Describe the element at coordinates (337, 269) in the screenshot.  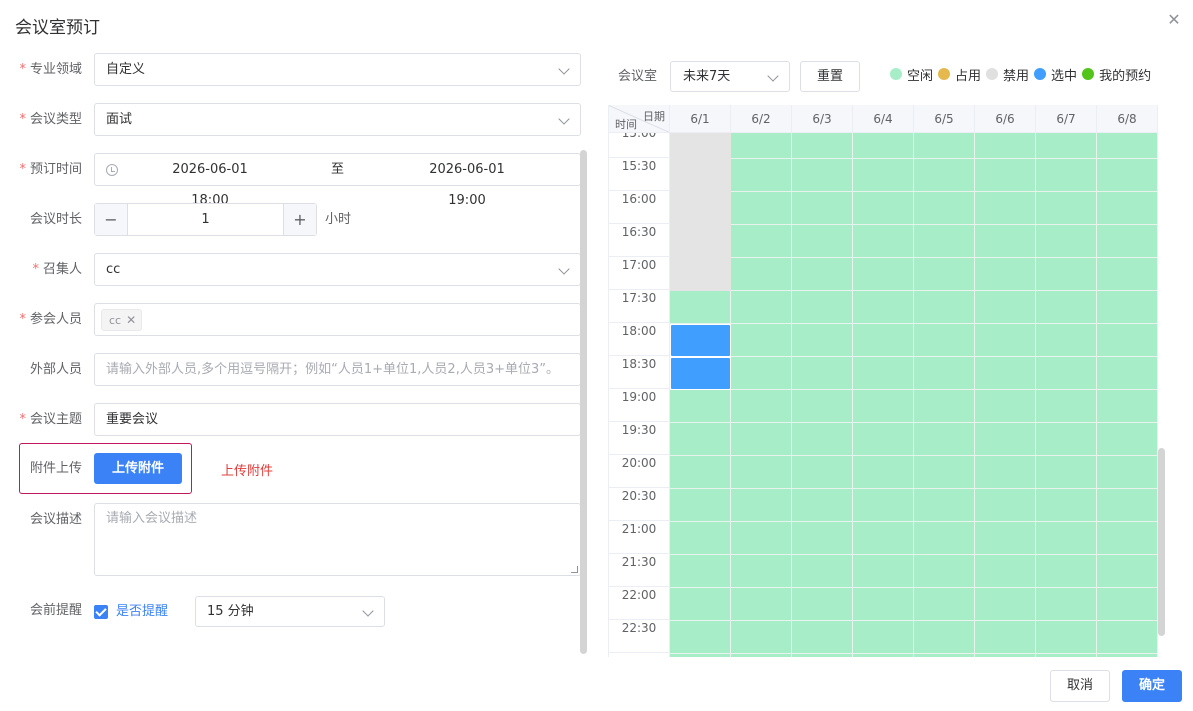
I see `convener-select: cc` at that location.